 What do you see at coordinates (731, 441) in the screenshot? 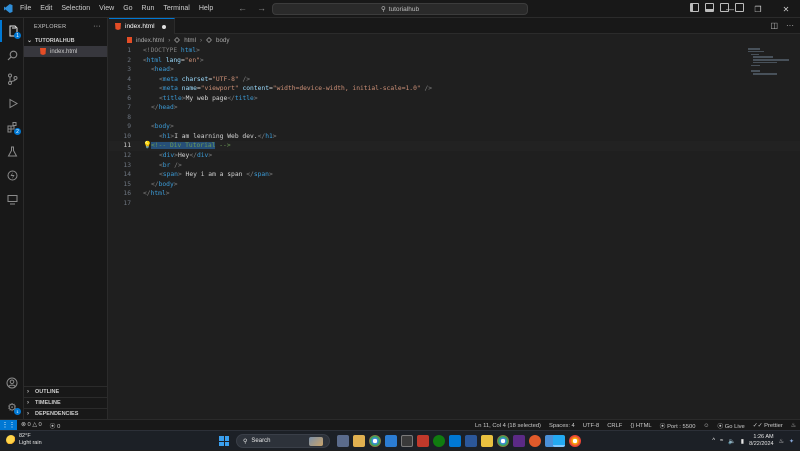
I see `volume-icon: 🔈` at bounding box center [731, 441].